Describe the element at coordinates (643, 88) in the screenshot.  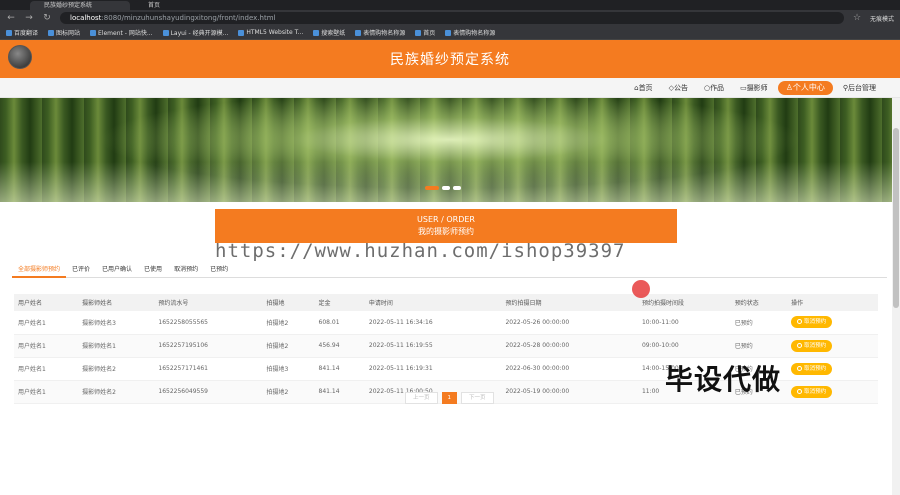
I see `nav-home: ⌂首页` at that location.